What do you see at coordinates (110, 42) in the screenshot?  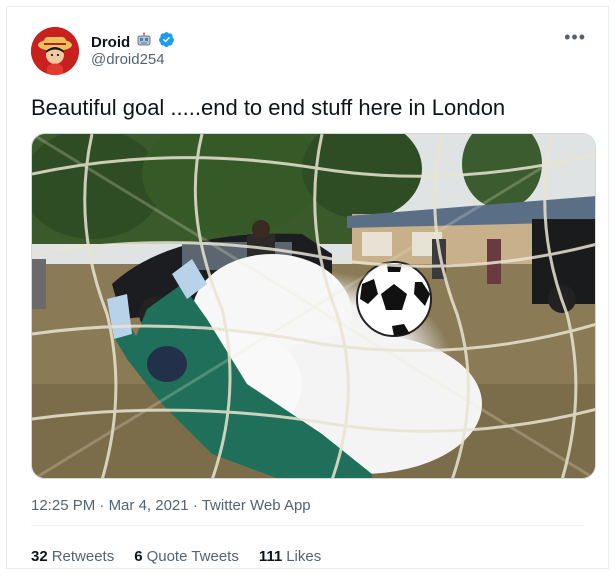 I see `display-name: Droid` at bounding box center [110, 42].